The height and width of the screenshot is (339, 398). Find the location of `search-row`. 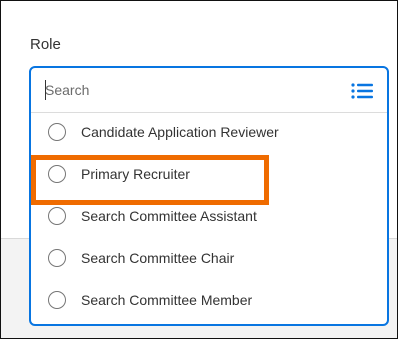

search-row is located at coordinates (209, 90).